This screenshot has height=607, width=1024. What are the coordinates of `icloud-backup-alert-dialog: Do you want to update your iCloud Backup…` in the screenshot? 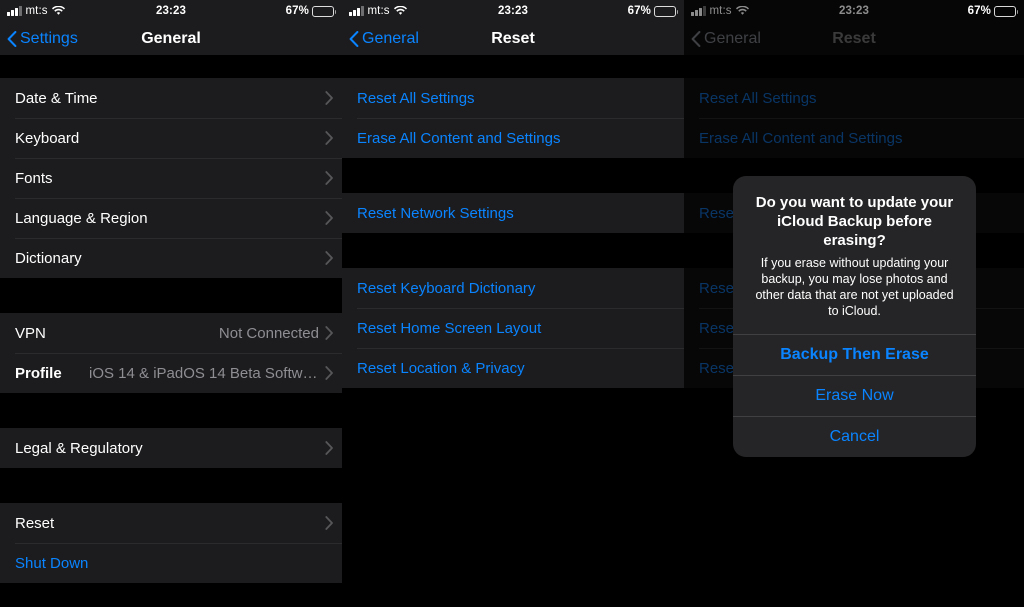 It's located at (854, 316).